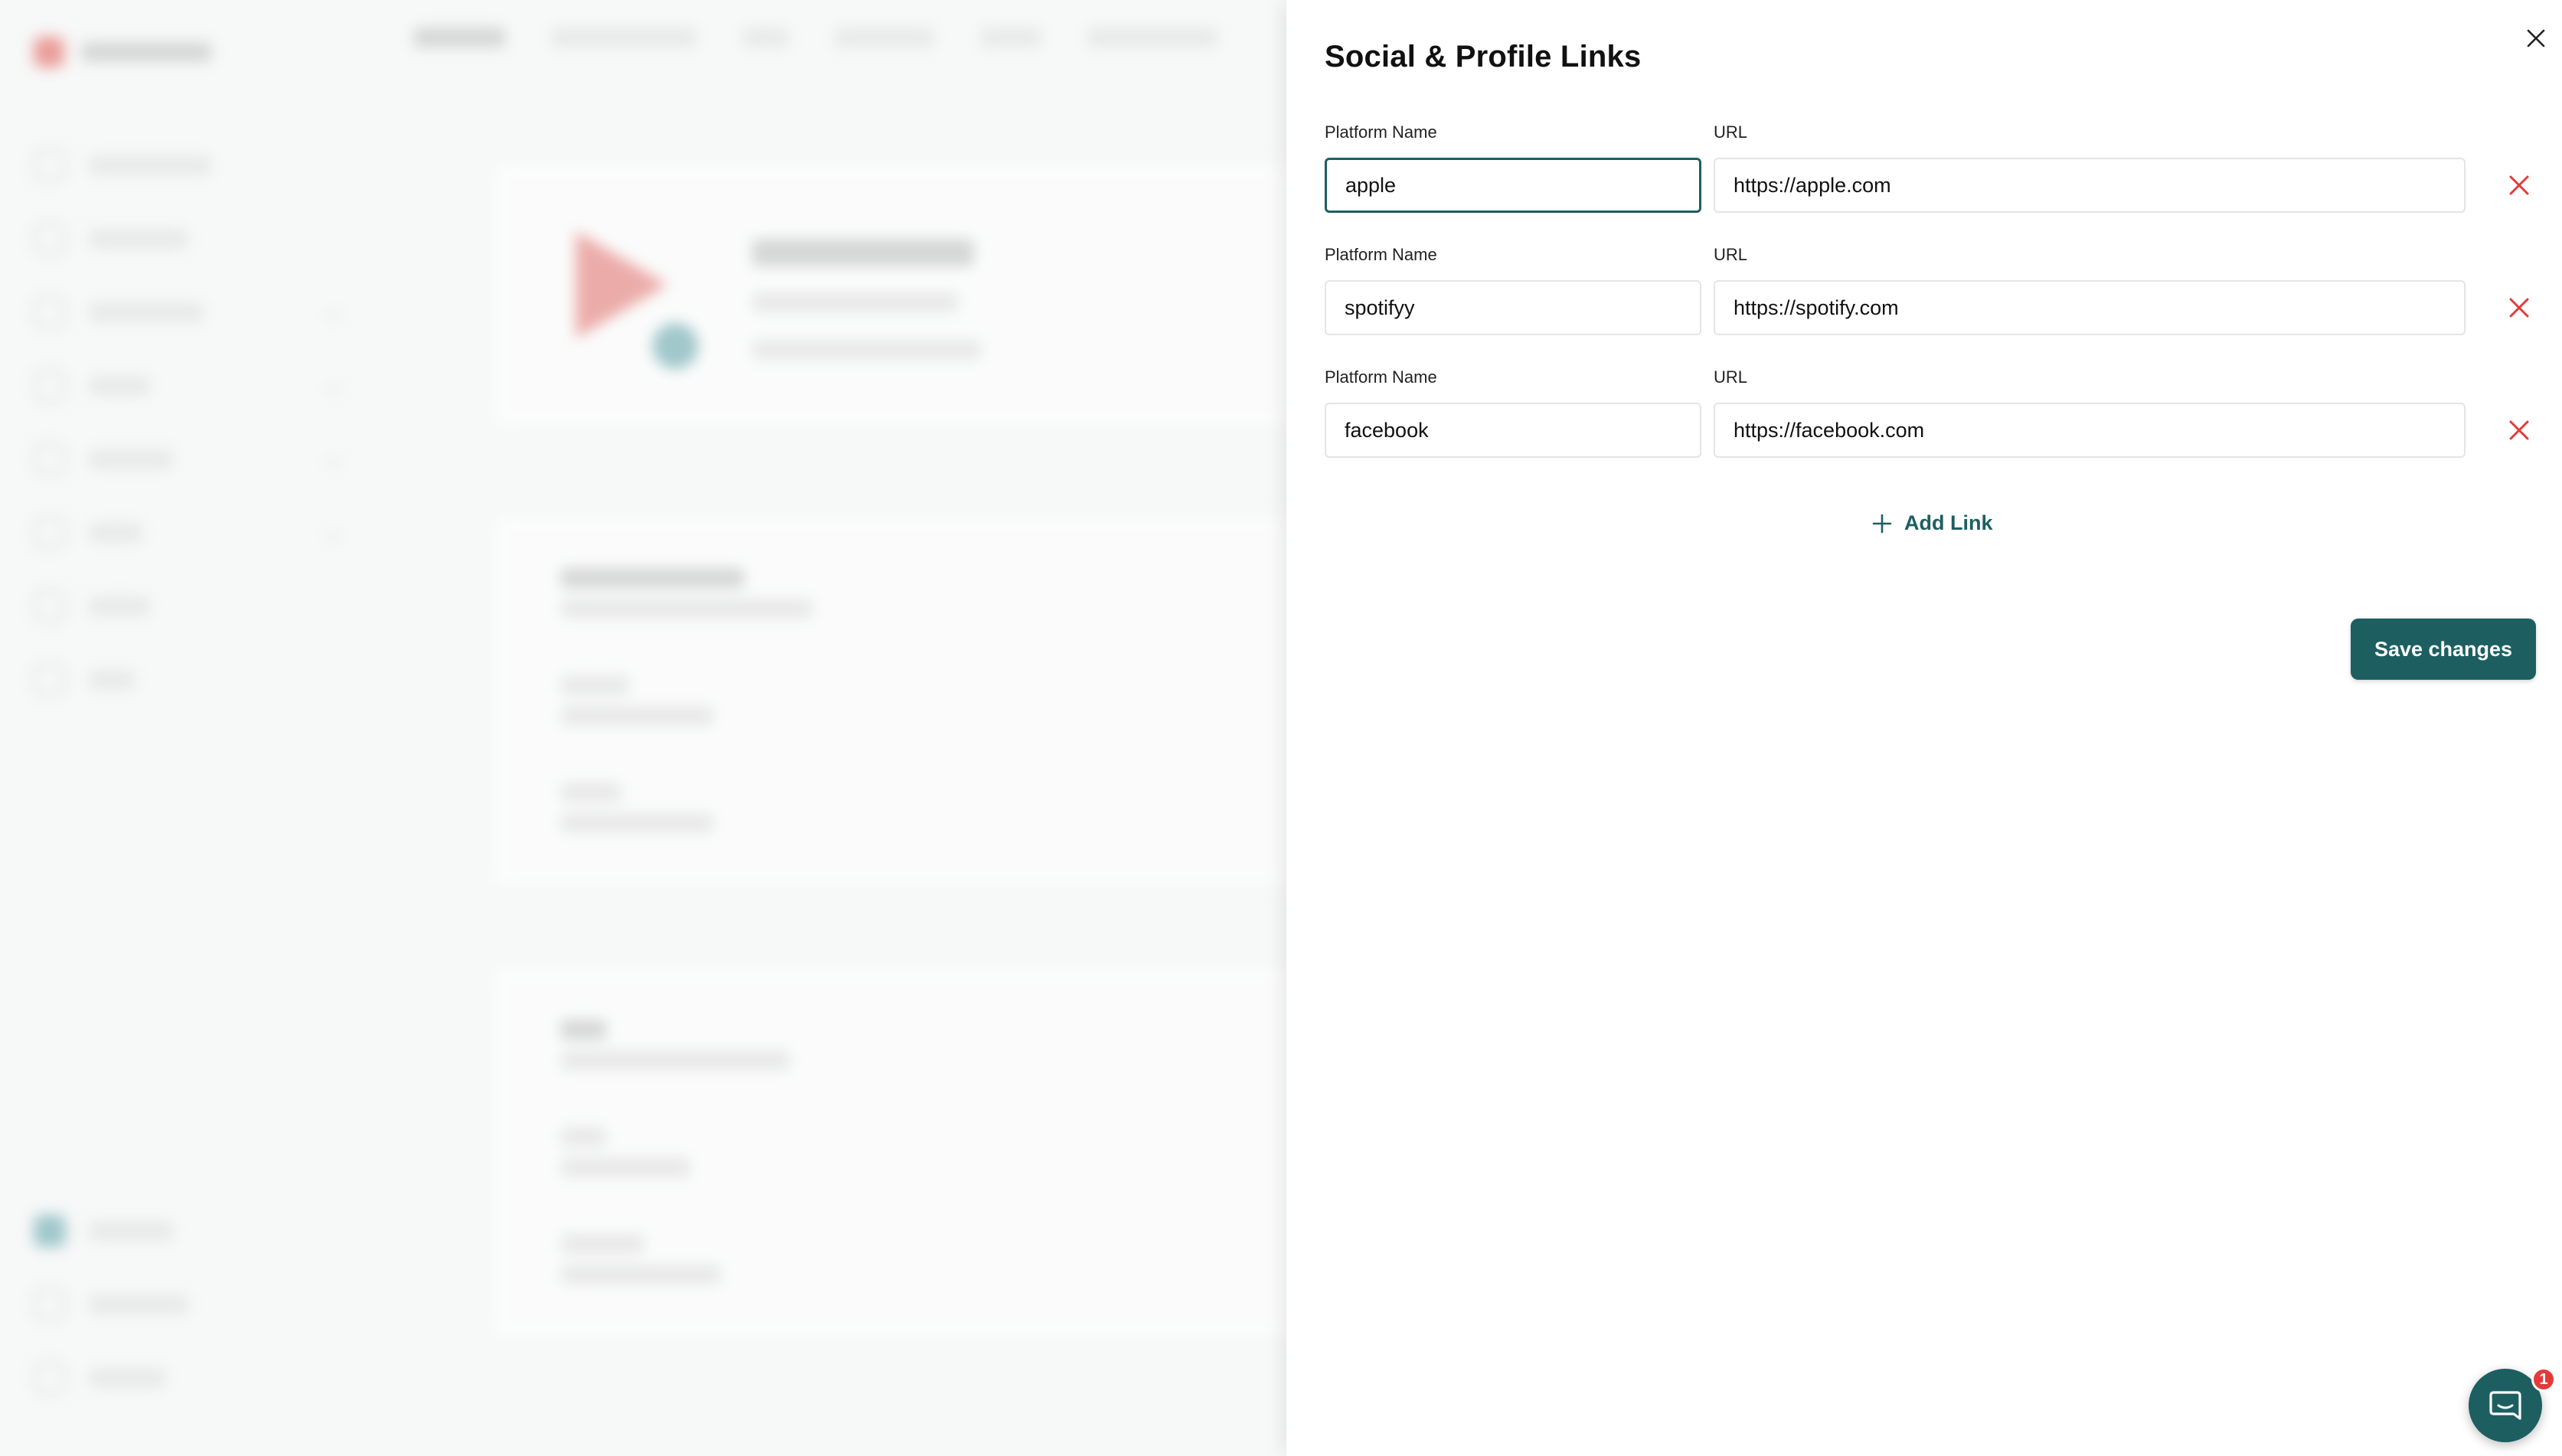  I want to click on close-icon, so click(2536, 38).